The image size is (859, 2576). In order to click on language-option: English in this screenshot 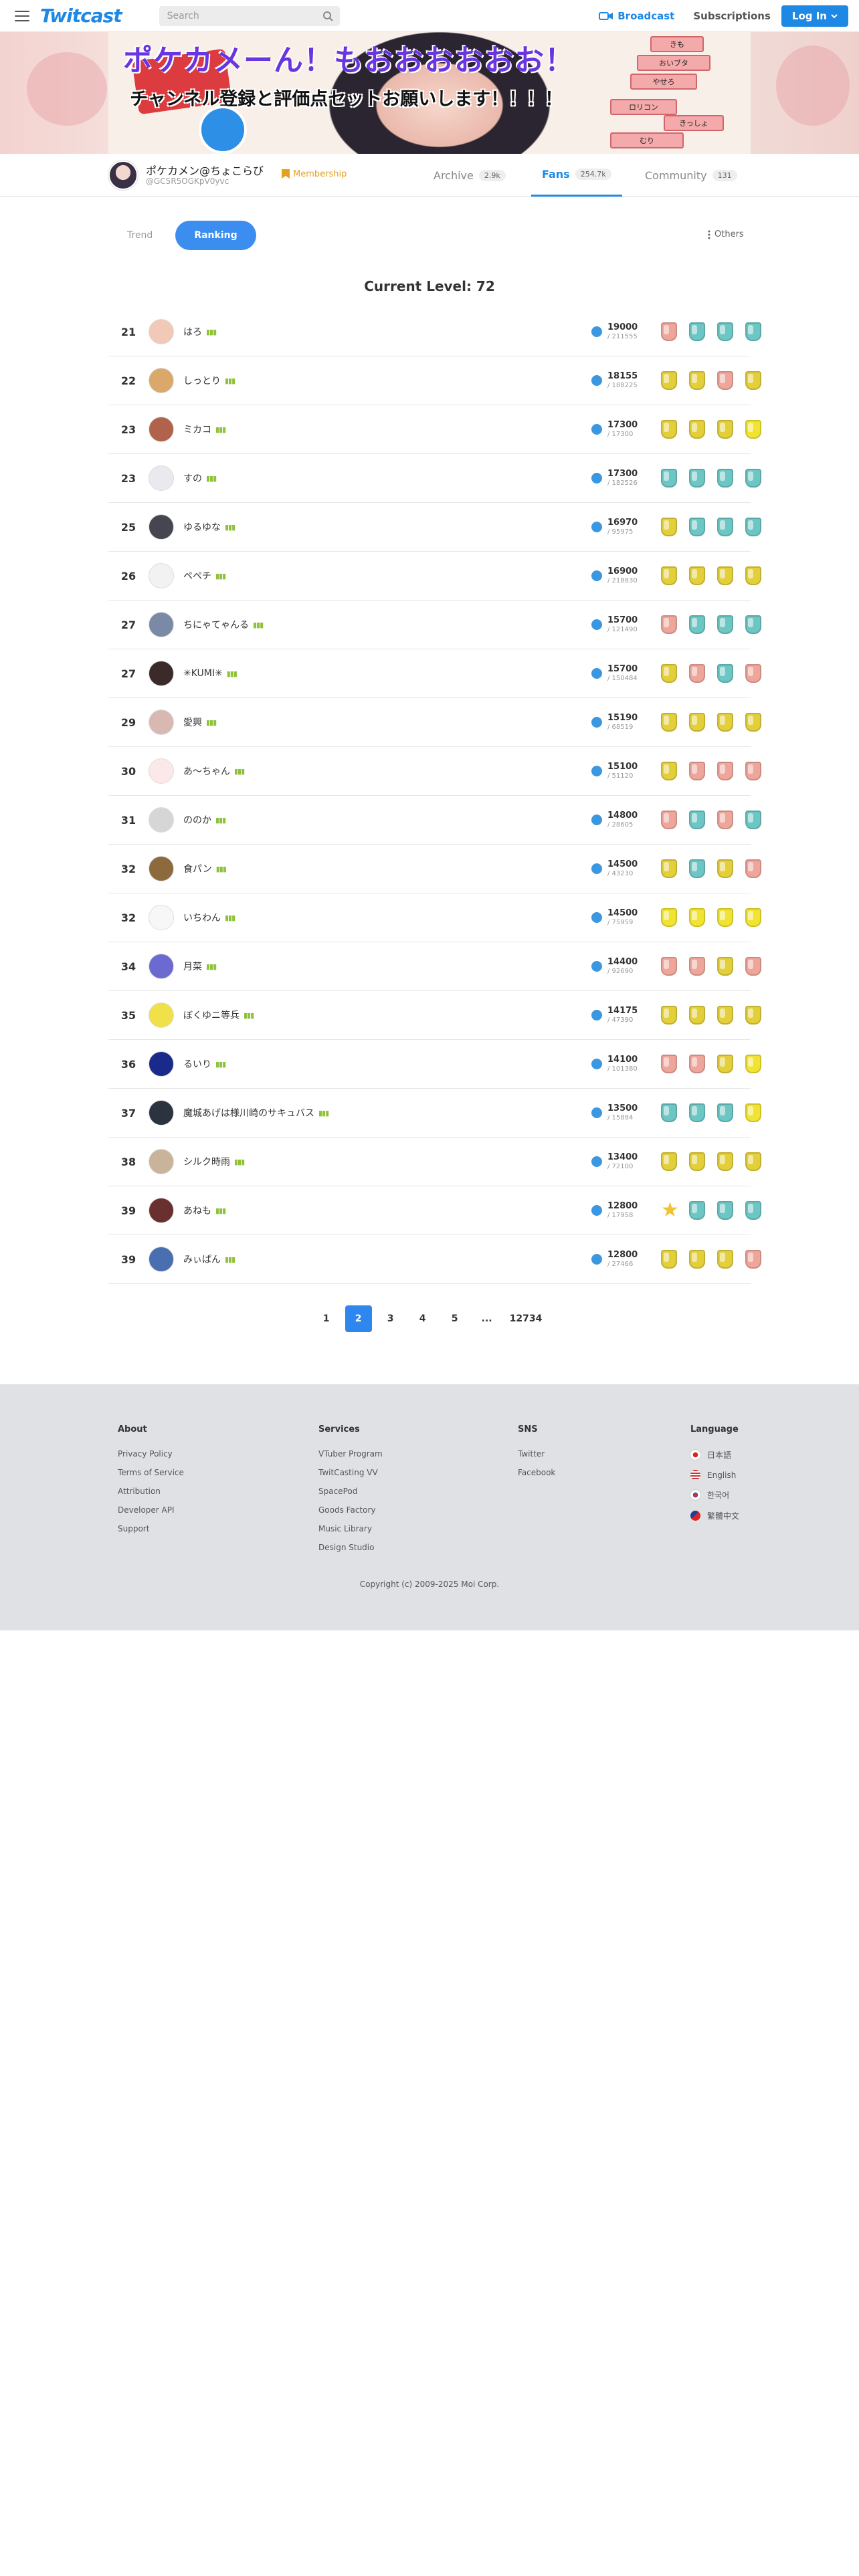, I will do `click(715, 1475)`.